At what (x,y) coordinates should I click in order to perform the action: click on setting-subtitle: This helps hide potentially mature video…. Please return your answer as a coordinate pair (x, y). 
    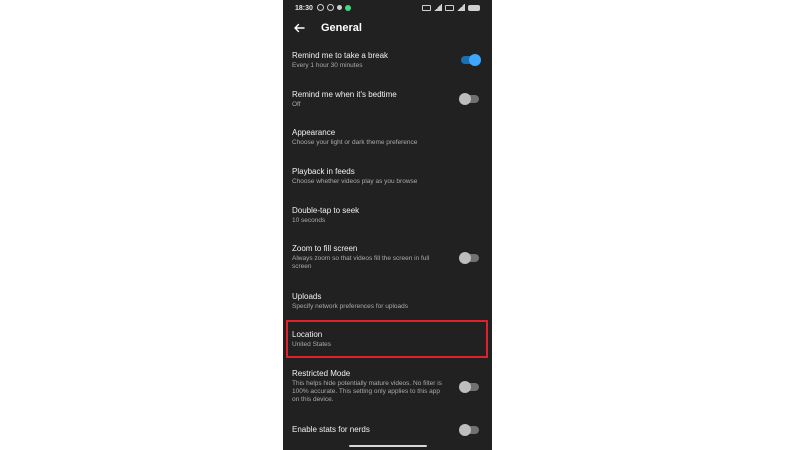
    Looking at the image, I should click on (367, 391).